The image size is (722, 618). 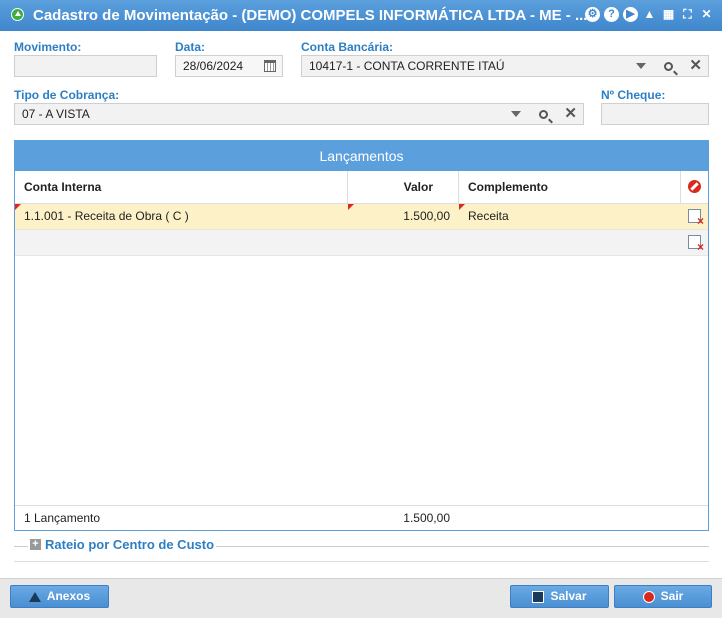 I want to click on anexos-button: Anexos, so click(x=59, y=596).